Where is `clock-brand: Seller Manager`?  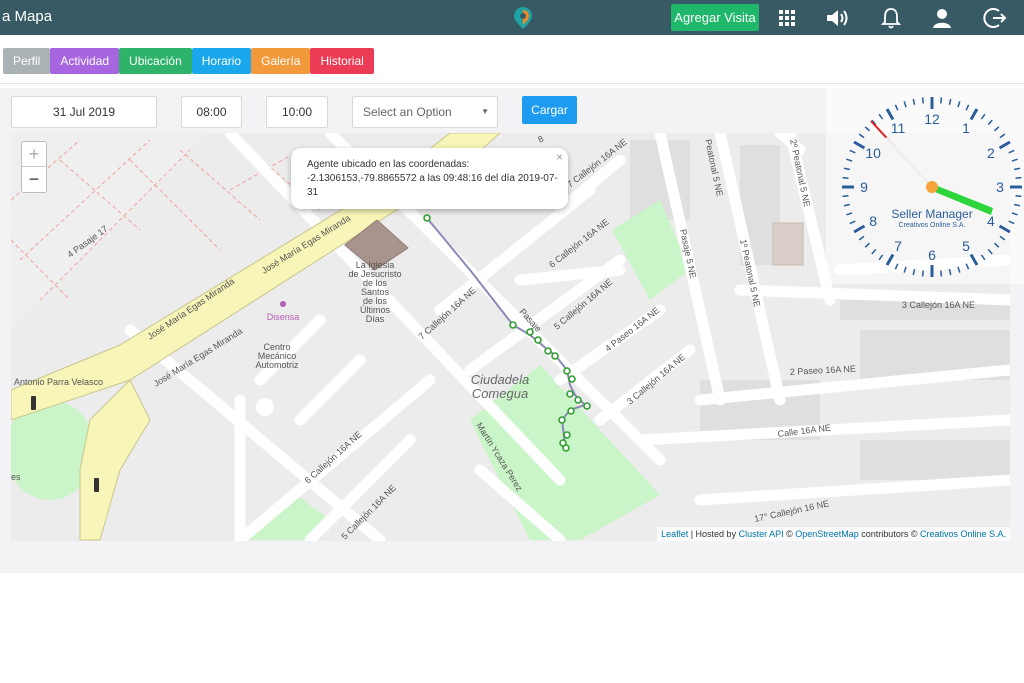 clock-brand: Seller Manager is located at coordinates (931, 214).